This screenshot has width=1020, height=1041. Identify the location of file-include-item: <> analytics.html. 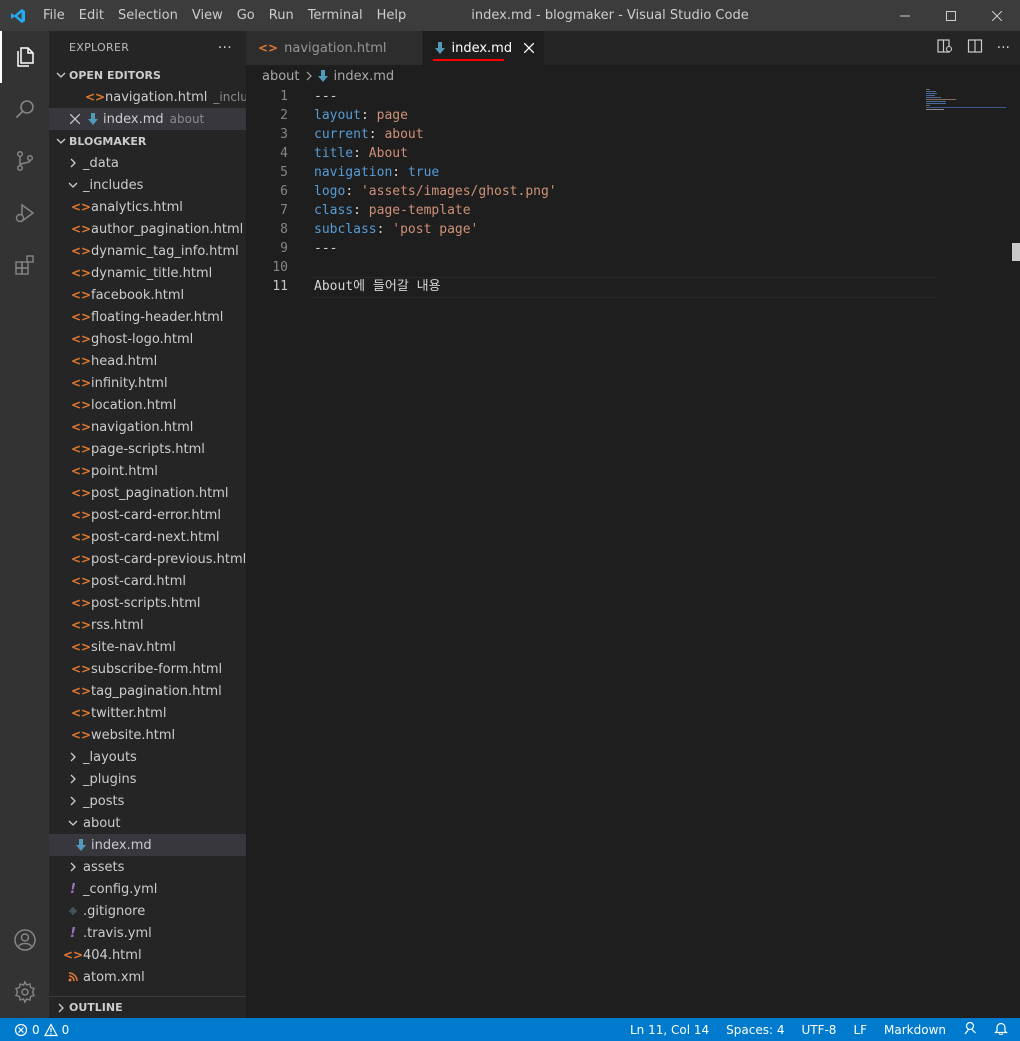
(147, 207).